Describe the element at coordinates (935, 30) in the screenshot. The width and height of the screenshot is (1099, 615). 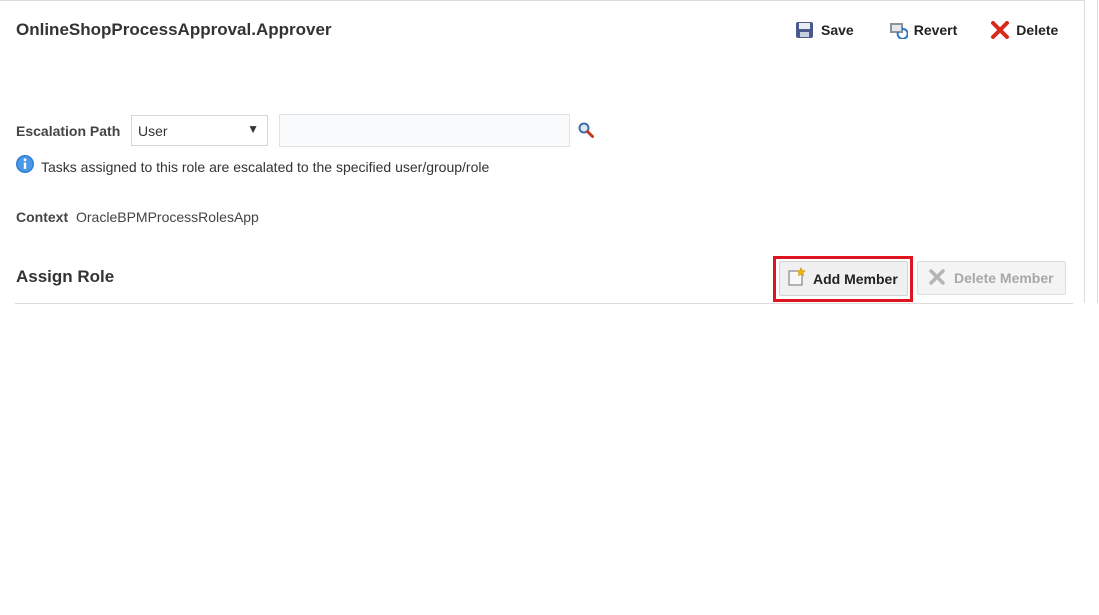
I see `revert-label: Revert` at that location.